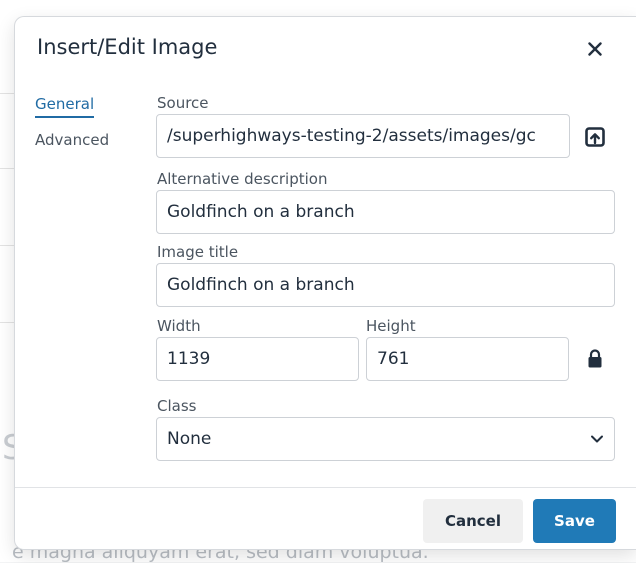  Describe the element at coordinates (127, 47) in the screenshot. I see `dialog-title: Insert/Edit Image` at that location.